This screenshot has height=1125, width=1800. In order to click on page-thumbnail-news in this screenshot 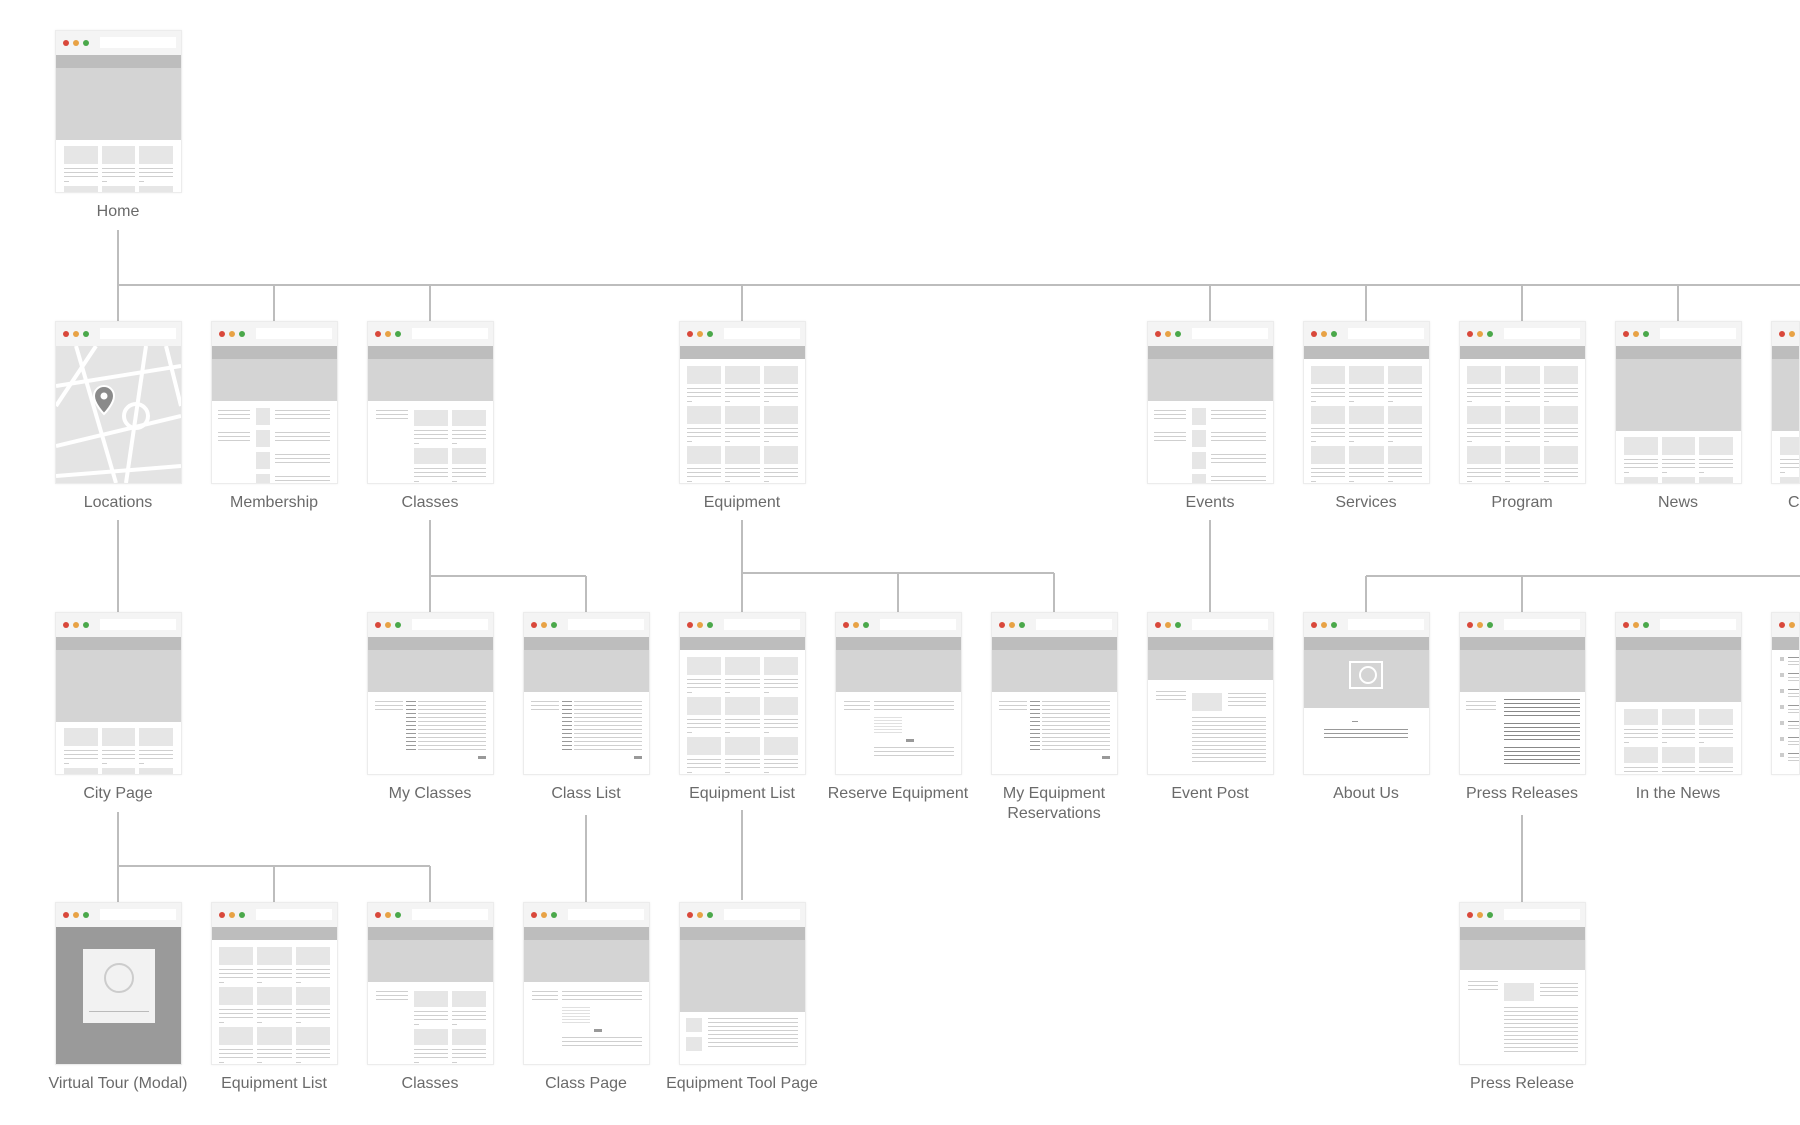, I will do `click(1678, 402)`.